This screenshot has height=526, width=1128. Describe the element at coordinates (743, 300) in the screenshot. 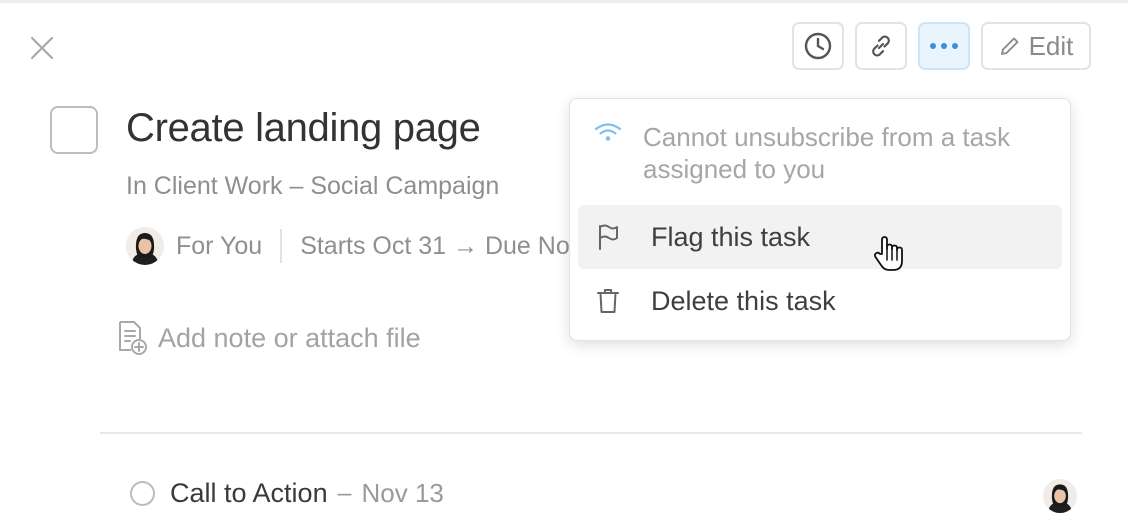

I see `delete-task-label: Delete this task` at that location.